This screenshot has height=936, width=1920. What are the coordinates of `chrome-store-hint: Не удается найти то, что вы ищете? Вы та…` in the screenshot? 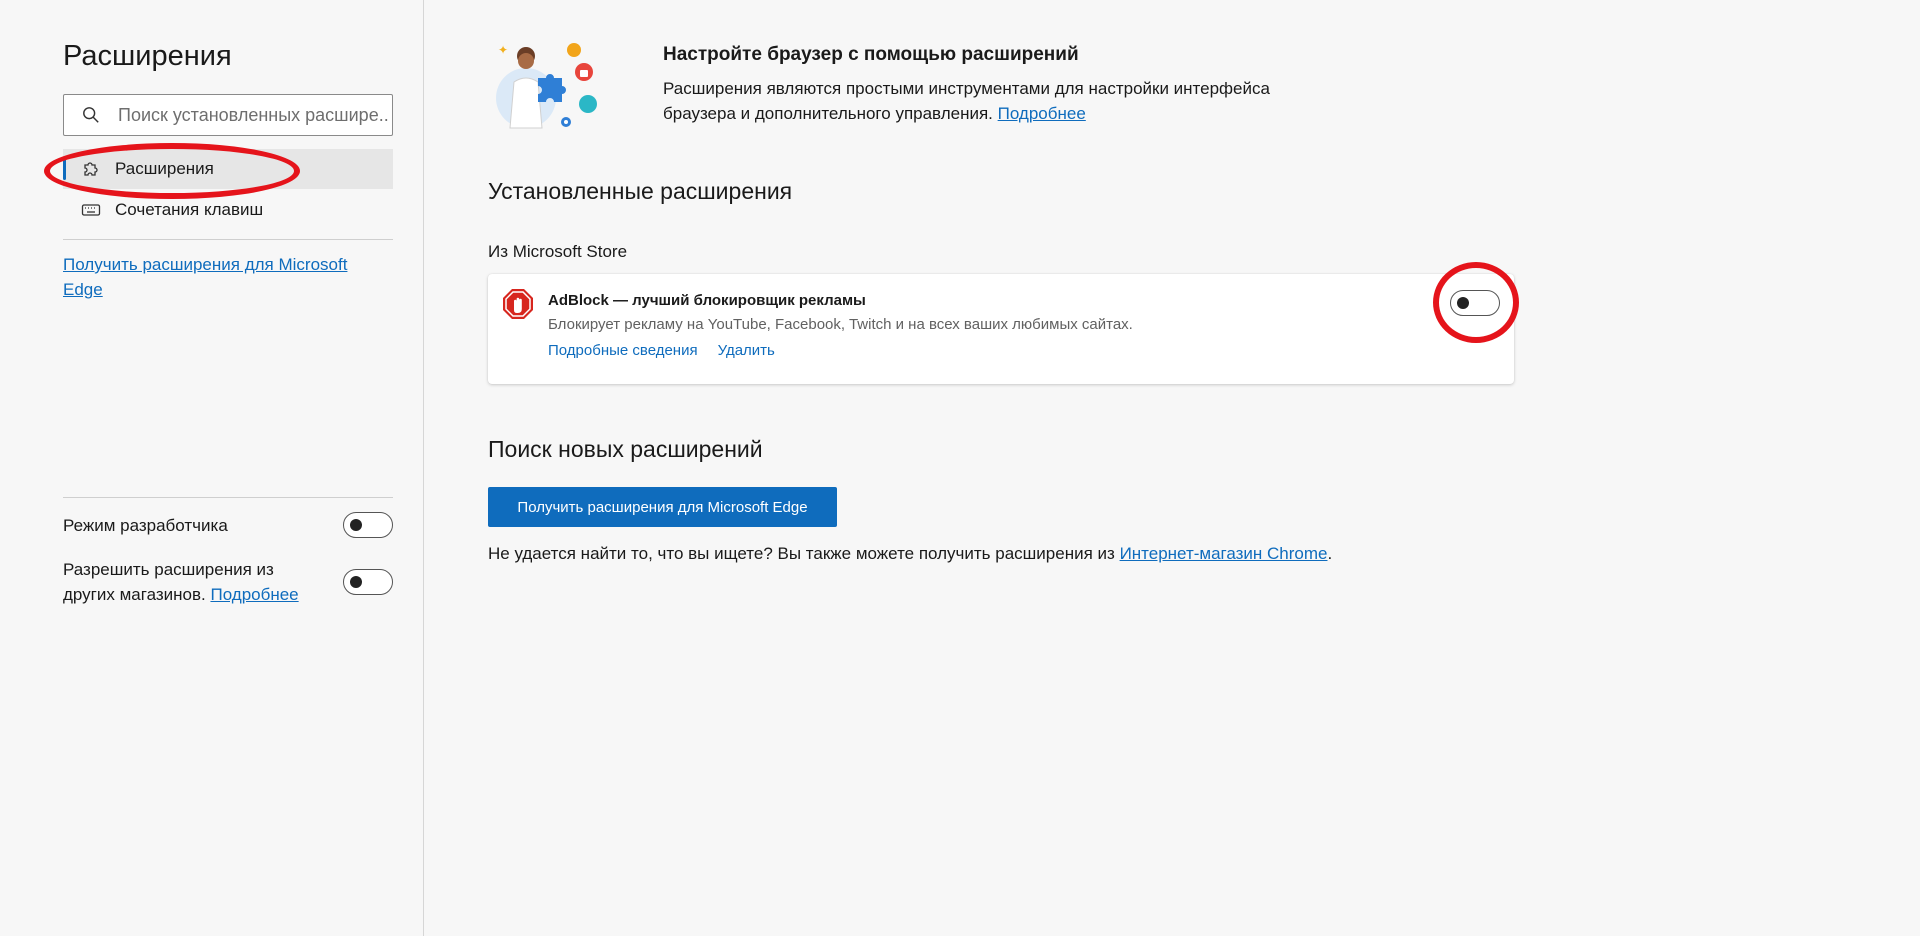 It's located at (910, 554).